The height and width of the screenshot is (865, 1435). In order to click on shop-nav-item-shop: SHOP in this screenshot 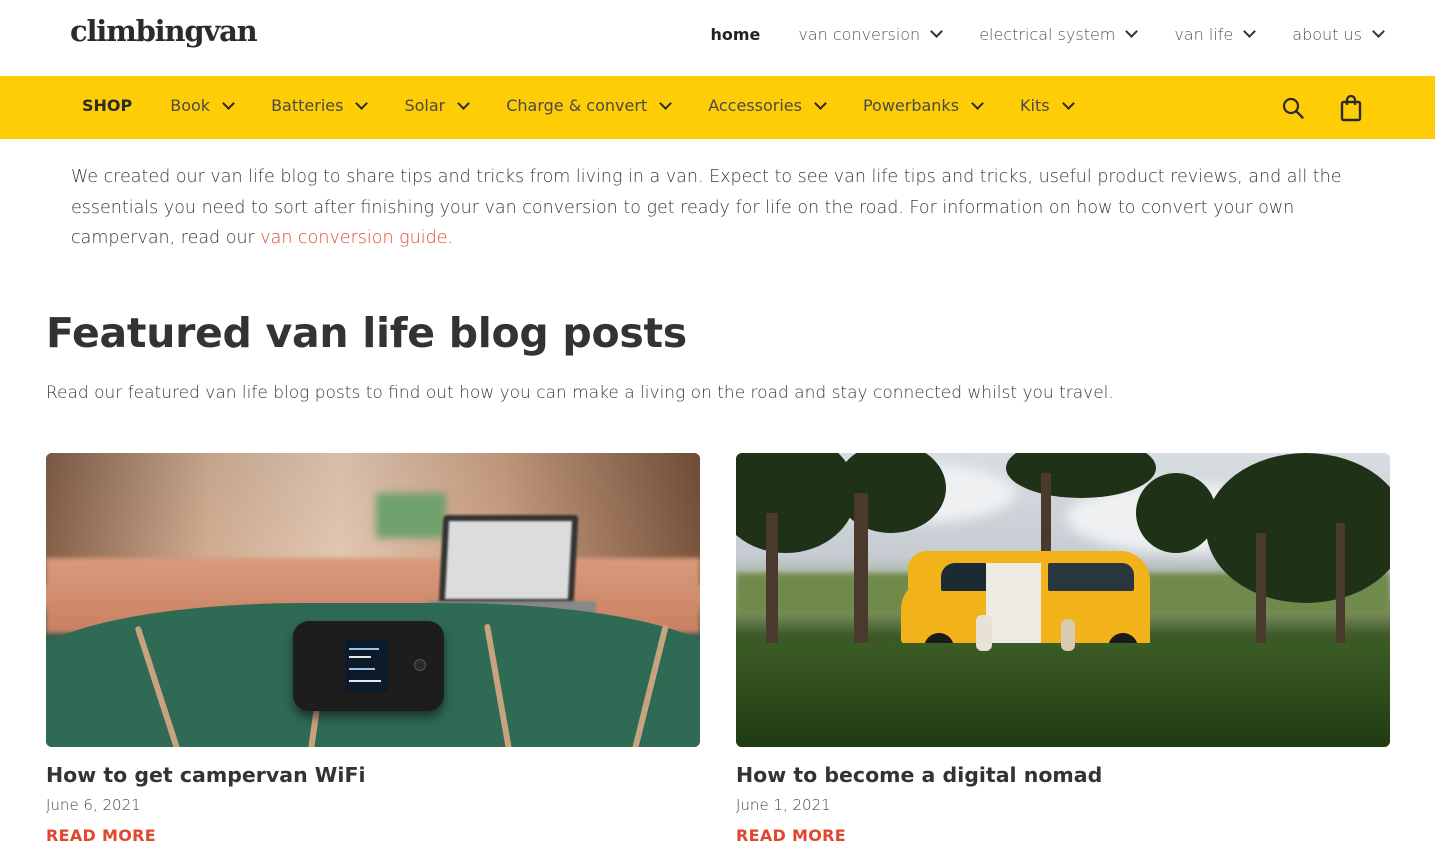, I will do `click(107, 105)`.